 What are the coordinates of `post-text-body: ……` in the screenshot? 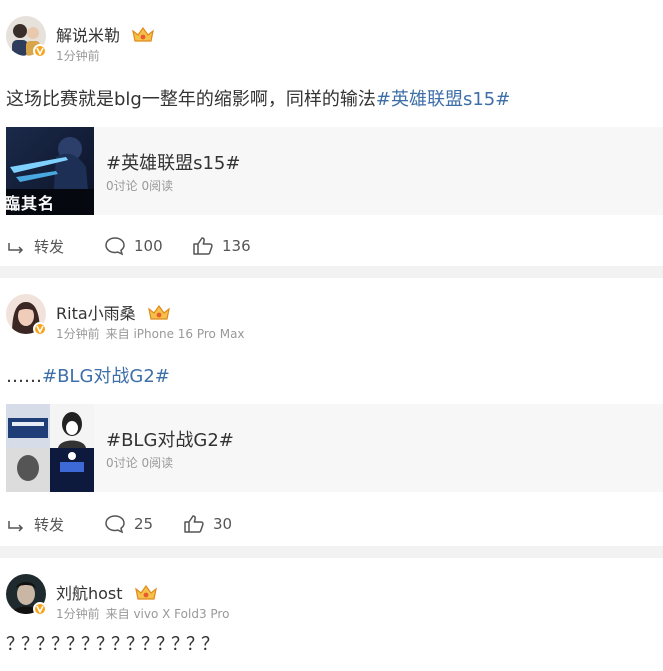 It's located at (24, 376).